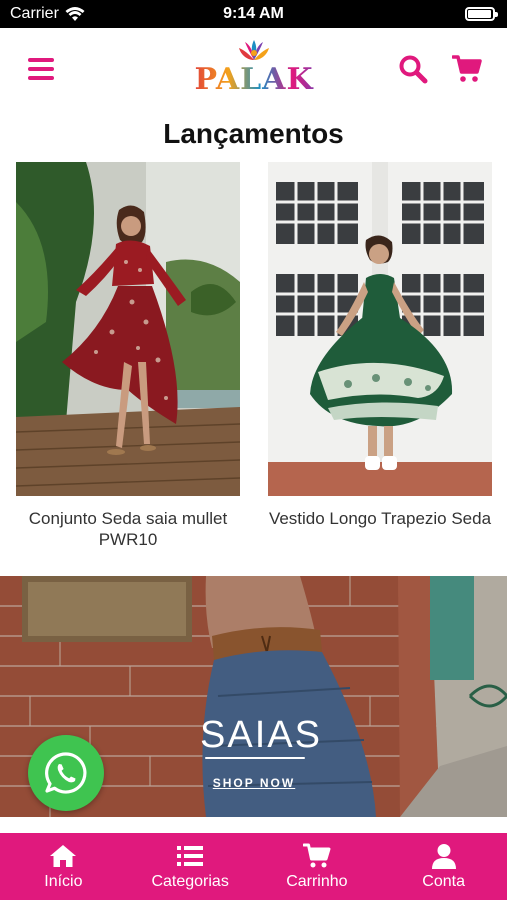  What do you see at coordinates (34, 13) in the screenshot?
I see `carrier-label: Carrier` at bounding box center [34, 13].